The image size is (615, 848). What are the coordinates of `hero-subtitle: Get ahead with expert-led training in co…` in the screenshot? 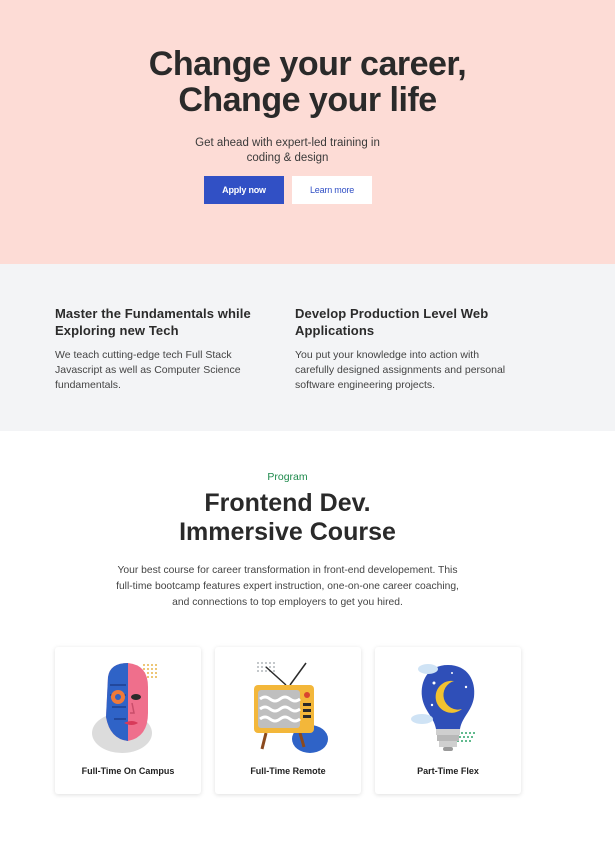 It's located at (287, 151).